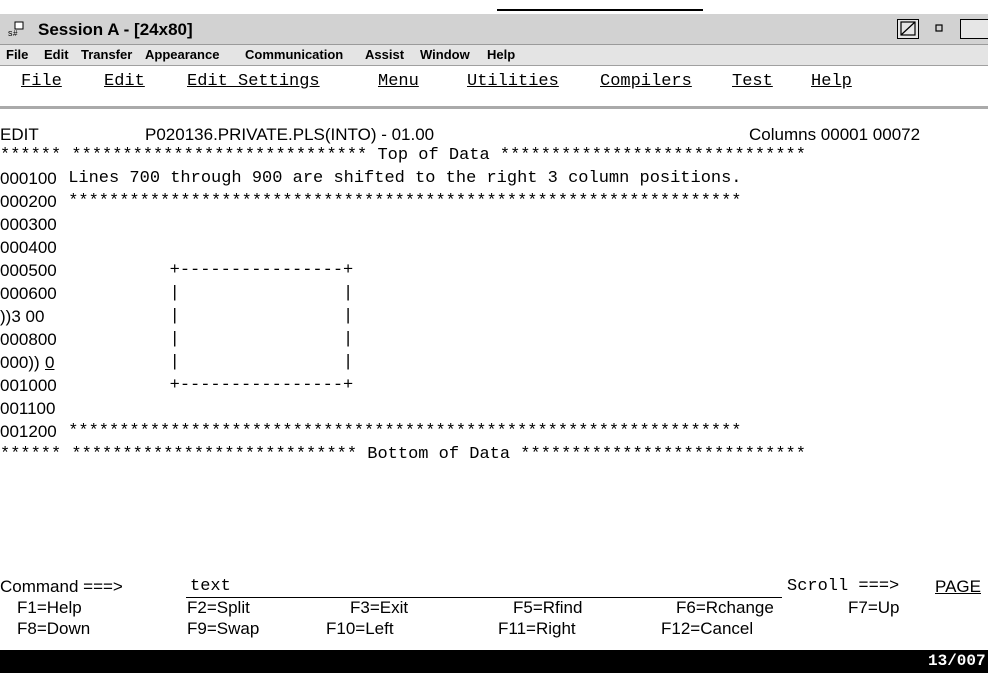 This screenshot has width=988, height=673. What do you see at coordinates (494, 107) in the screenshot?
I see `action-bar-separator` at bounding box center [494, 107].